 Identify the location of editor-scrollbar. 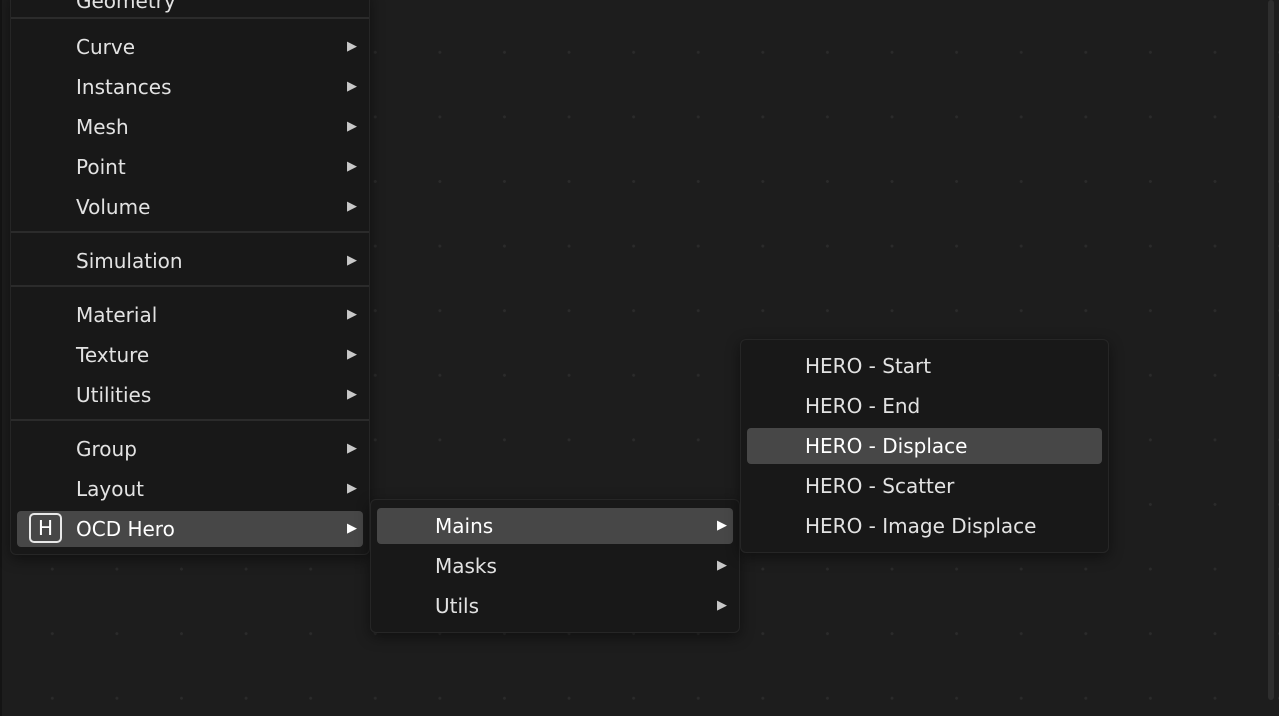
(1271, 350).